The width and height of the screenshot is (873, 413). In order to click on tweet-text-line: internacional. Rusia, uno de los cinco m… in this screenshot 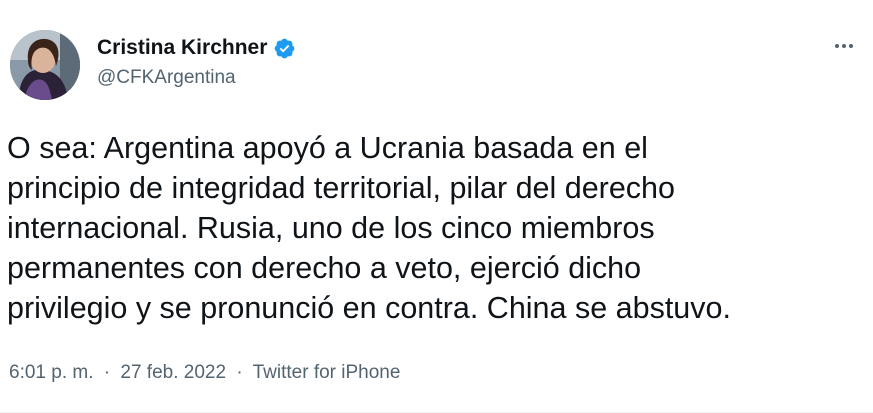, I will do `click(331, 228)`.